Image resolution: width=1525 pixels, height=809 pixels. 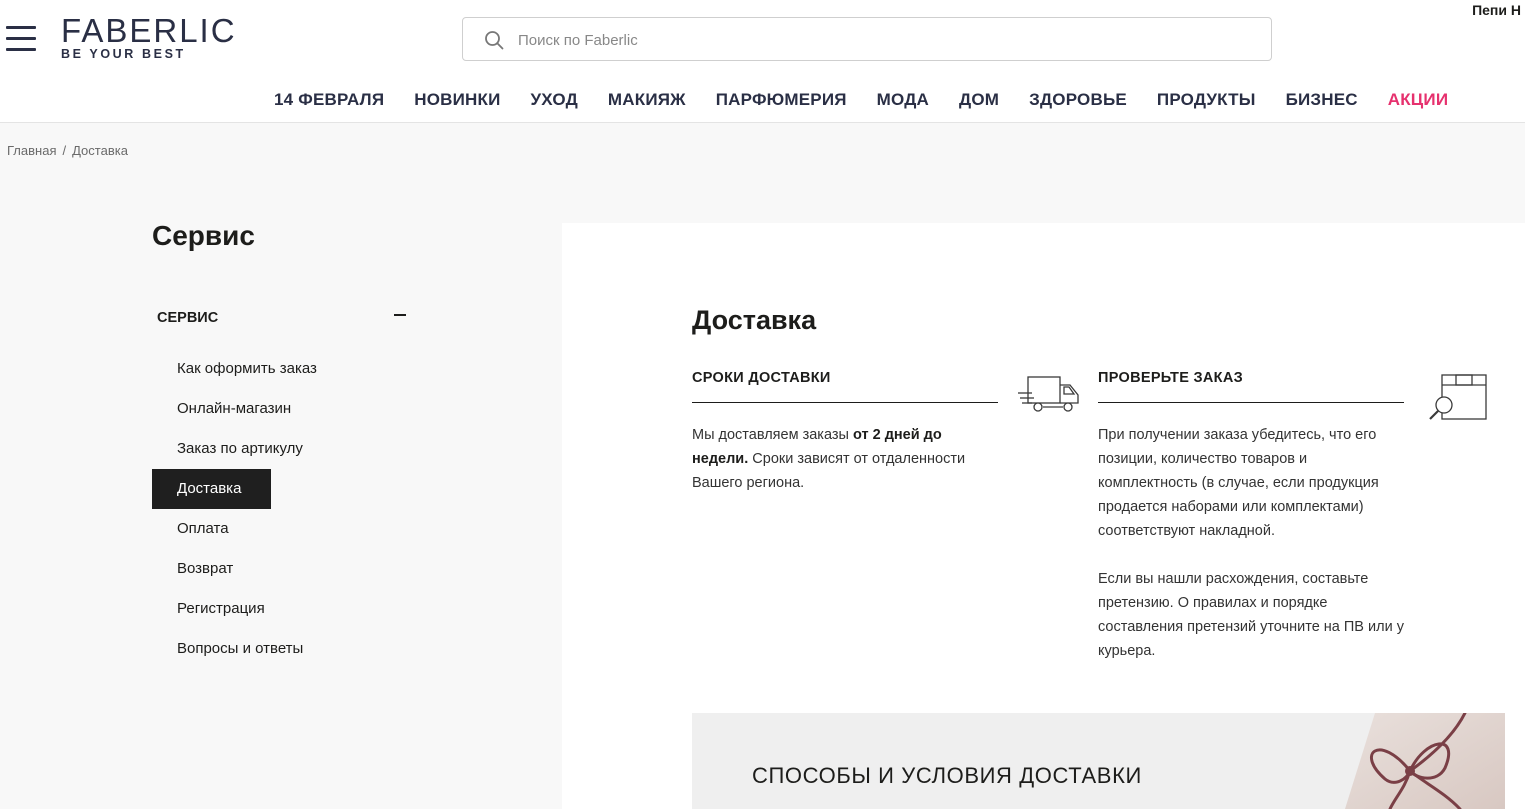 I want to click on sidebar-item-registration: Регистрация, so click(x=302, y=609).